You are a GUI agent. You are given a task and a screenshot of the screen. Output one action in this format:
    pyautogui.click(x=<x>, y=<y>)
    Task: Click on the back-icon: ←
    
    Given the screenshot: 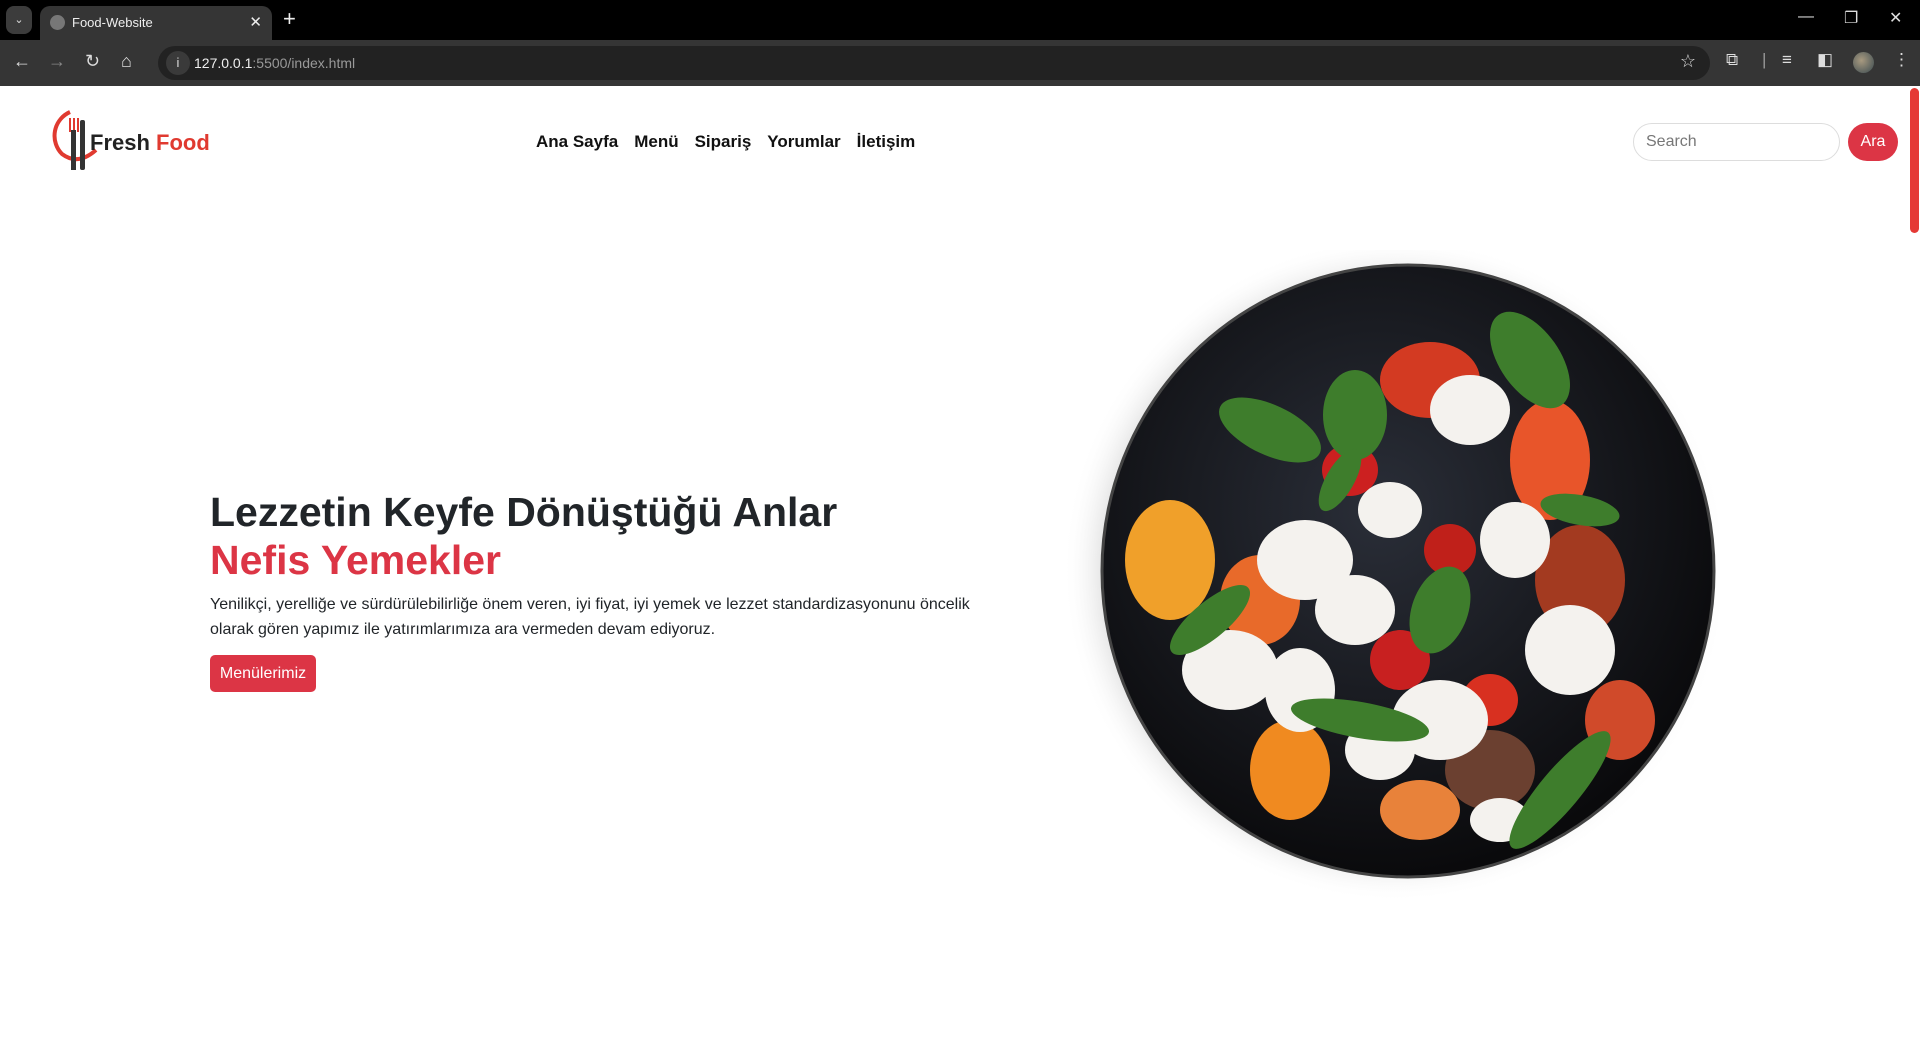 What is the action you would take?
    pyautogui.click(x=22, y=61)
    